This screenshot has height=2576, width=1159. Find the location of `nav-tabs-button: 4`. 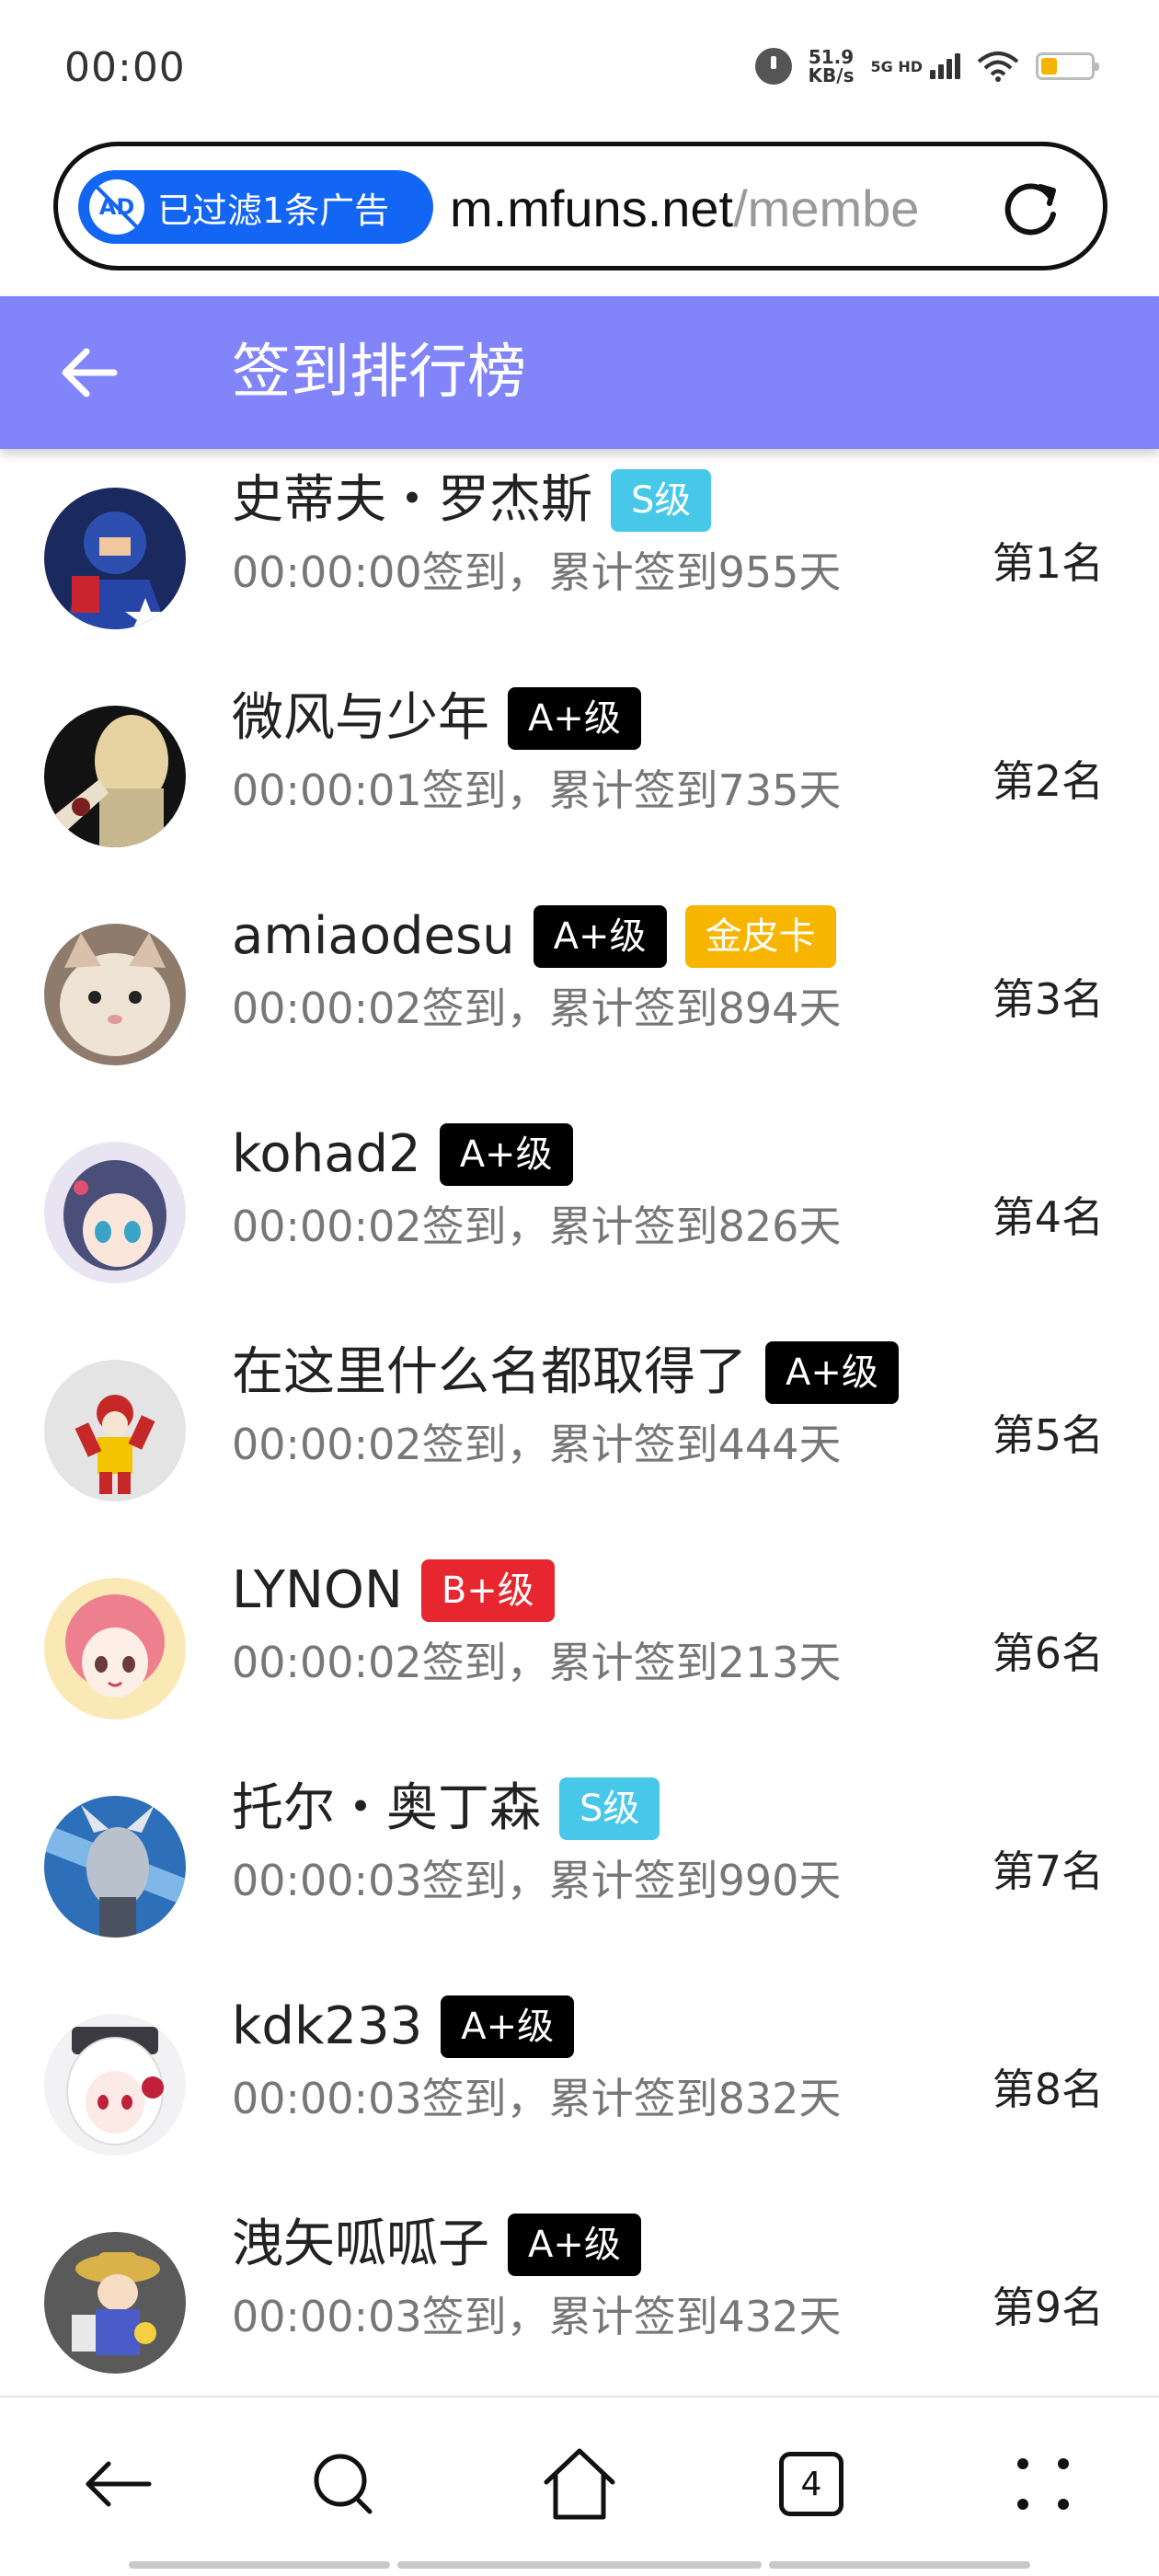

nav-tabs-button: 4 is located at coordinates (811, 2484).